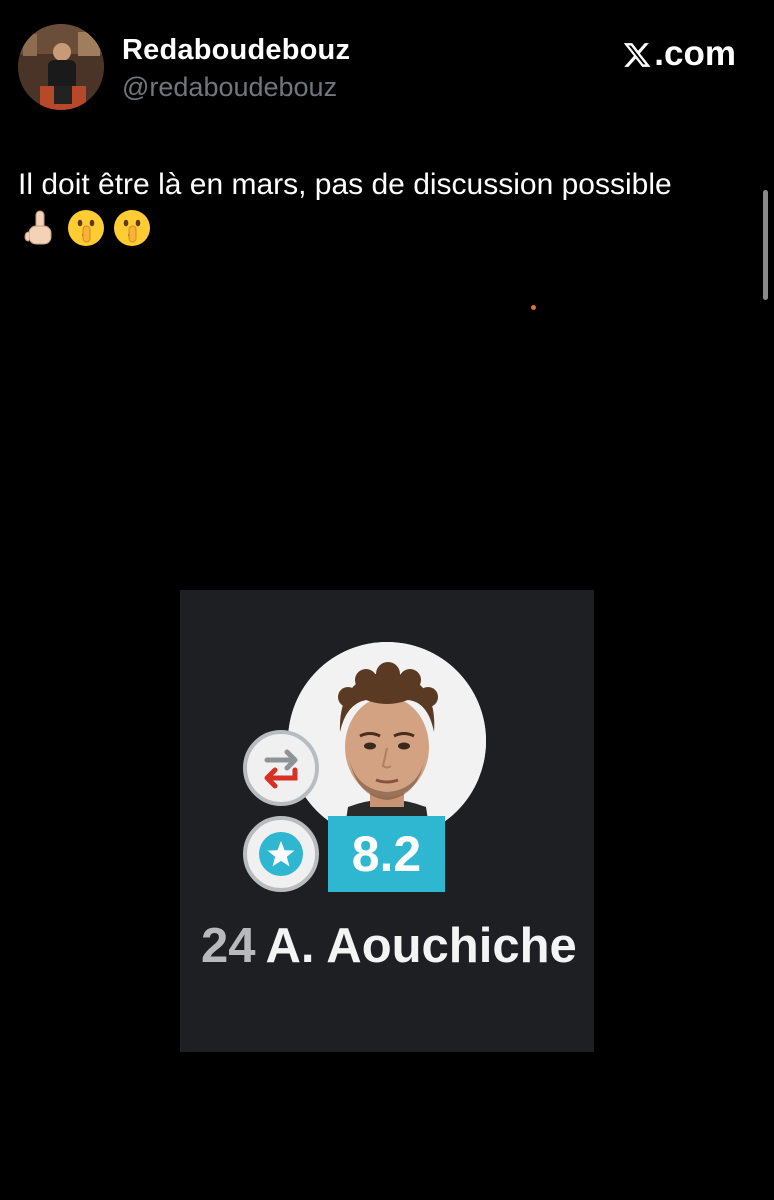  Describe the element at coordinates (386, 854) in the screenshot. I see `player-rating: 8.2` at that location.